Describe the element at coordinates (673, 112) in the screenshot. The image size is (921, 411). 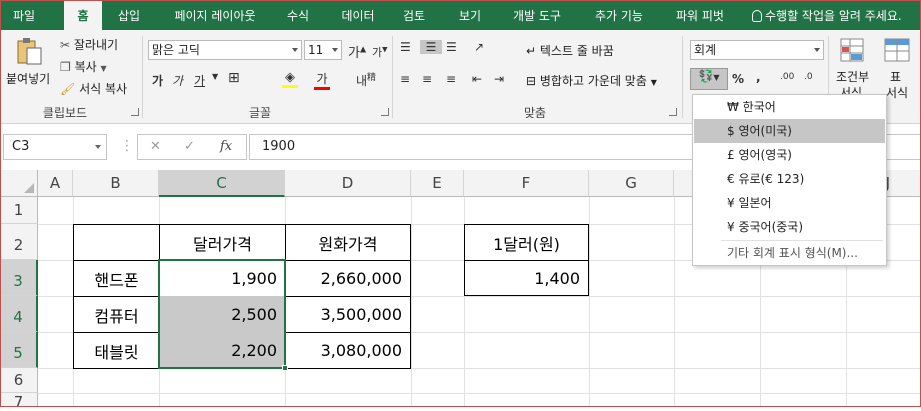
I see `alignment-launcher-icon` at that location.